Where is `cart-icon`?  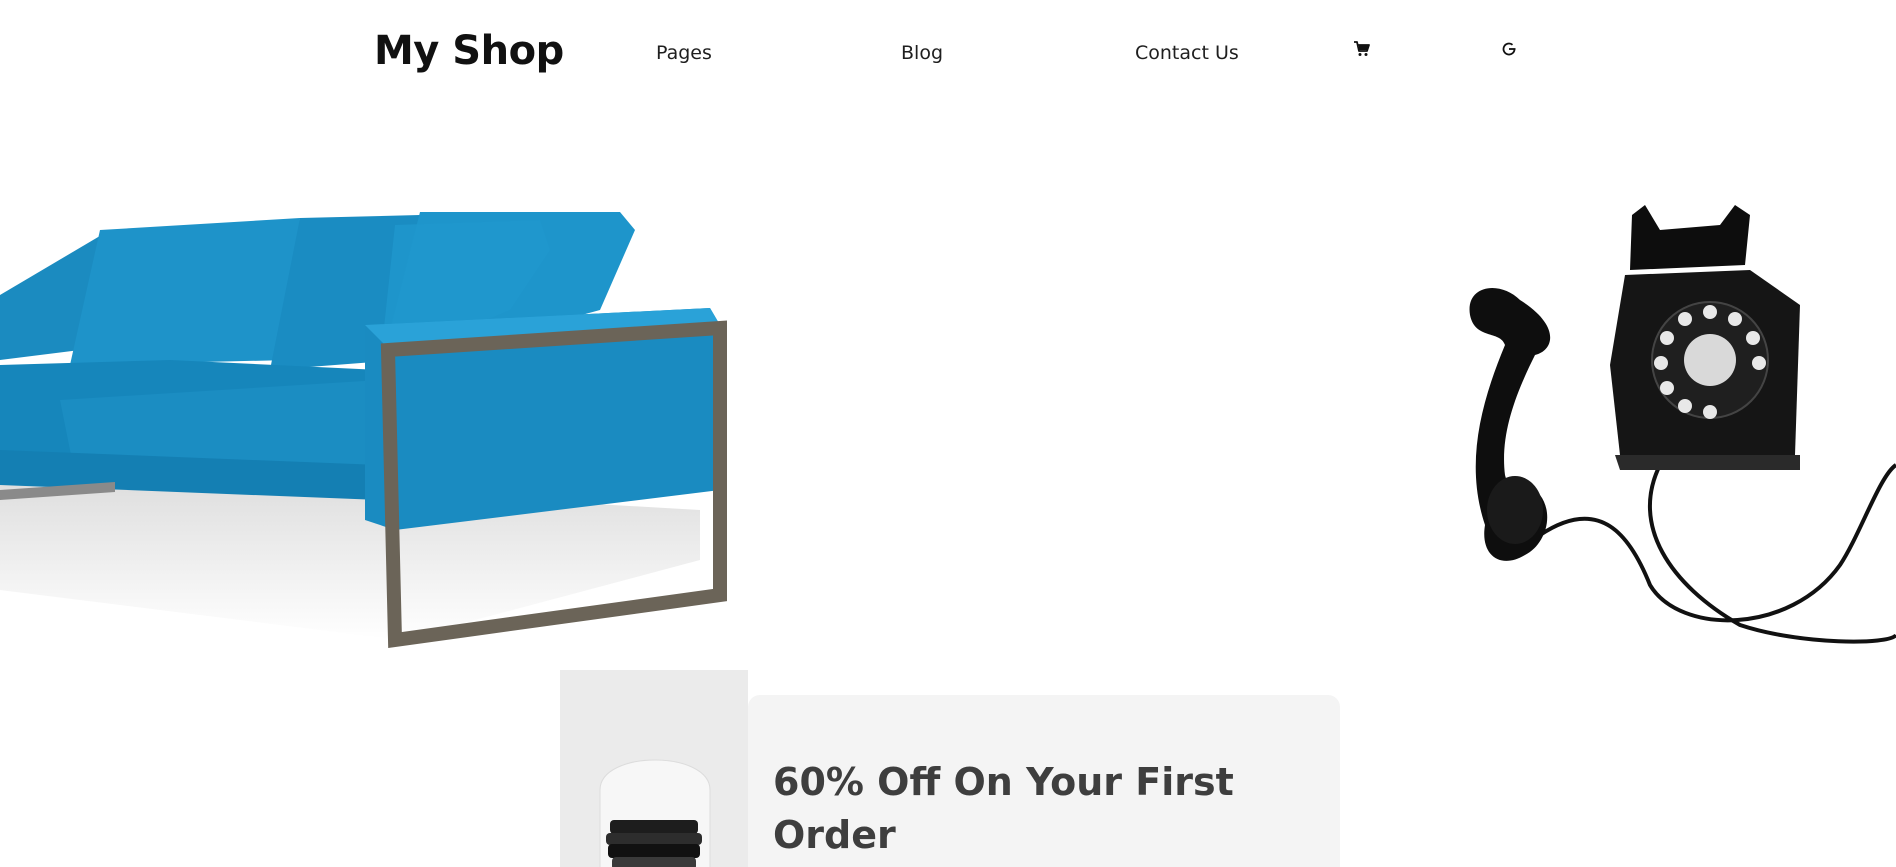
cart-icon is located at coordinates (1362, 49).